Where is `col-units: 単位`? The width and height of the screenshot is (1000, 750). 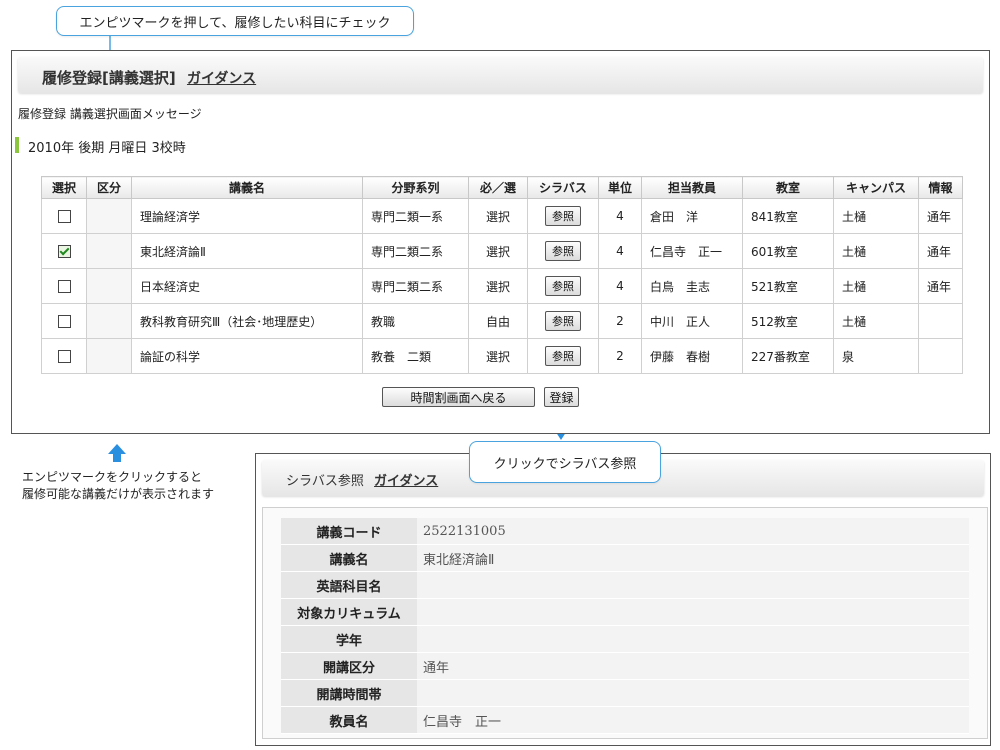
col-units: 単位 is located at coordinates (620, 187).